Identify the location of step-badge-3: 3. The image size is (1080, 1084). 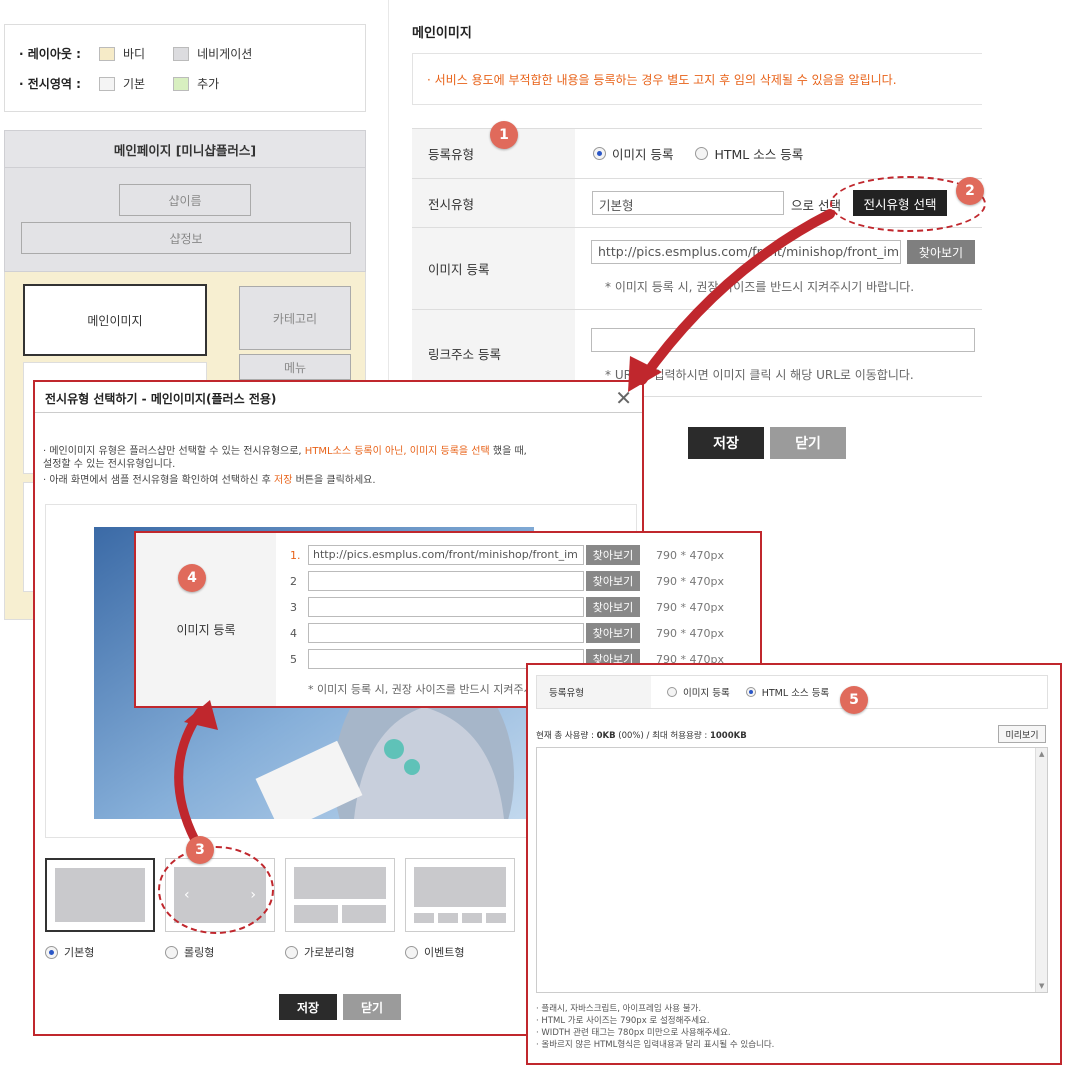
(200, 850).